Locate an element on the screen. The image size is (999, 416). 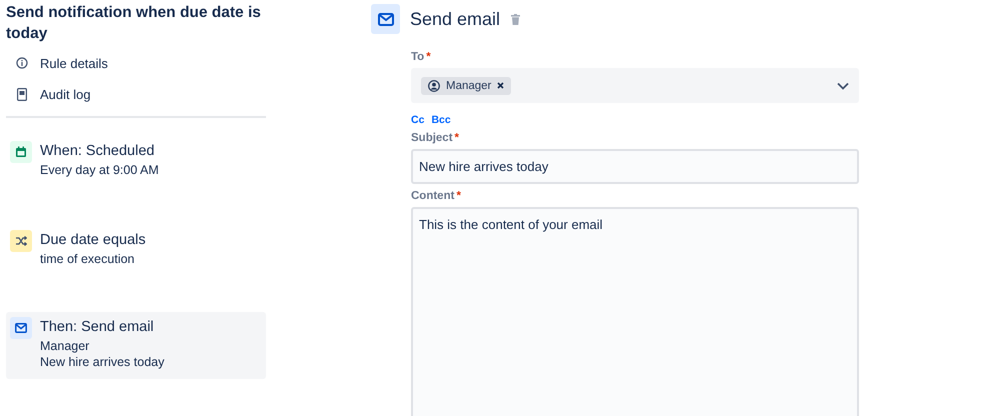
recipient-link: Bcc is located at coordinates (441, 120).